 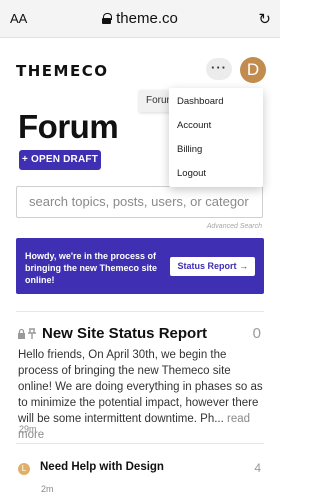 What do you see at coordinates (219, 69) in the screenshot?
I see `more-options-button: ···` at bounding box center [219, 69].